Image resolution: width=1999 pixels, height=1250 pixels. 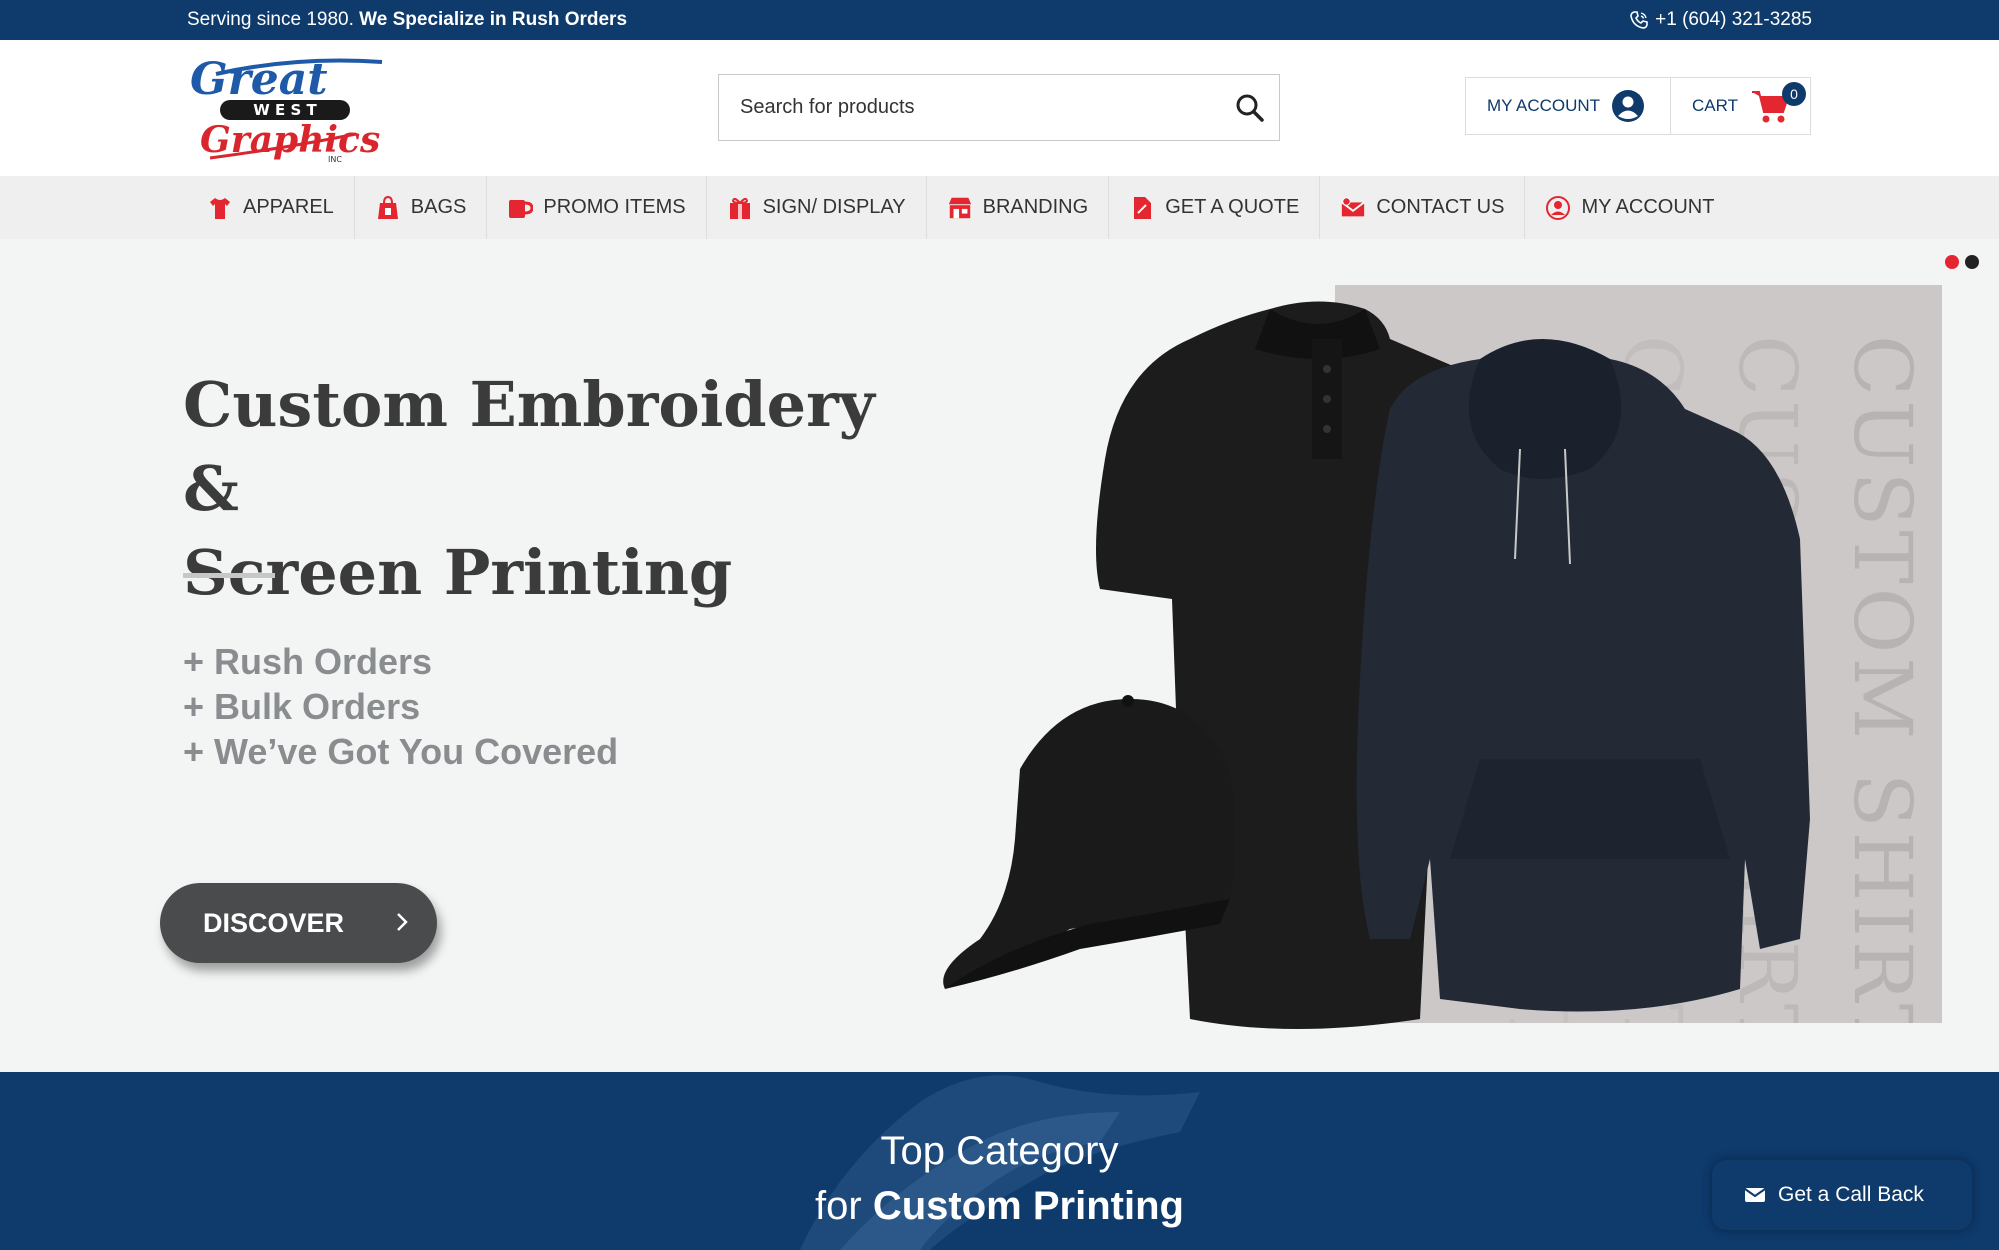 I want to click on account-cart-box: MY ACCOUNT CART 0, so click(x=1638, y=106).